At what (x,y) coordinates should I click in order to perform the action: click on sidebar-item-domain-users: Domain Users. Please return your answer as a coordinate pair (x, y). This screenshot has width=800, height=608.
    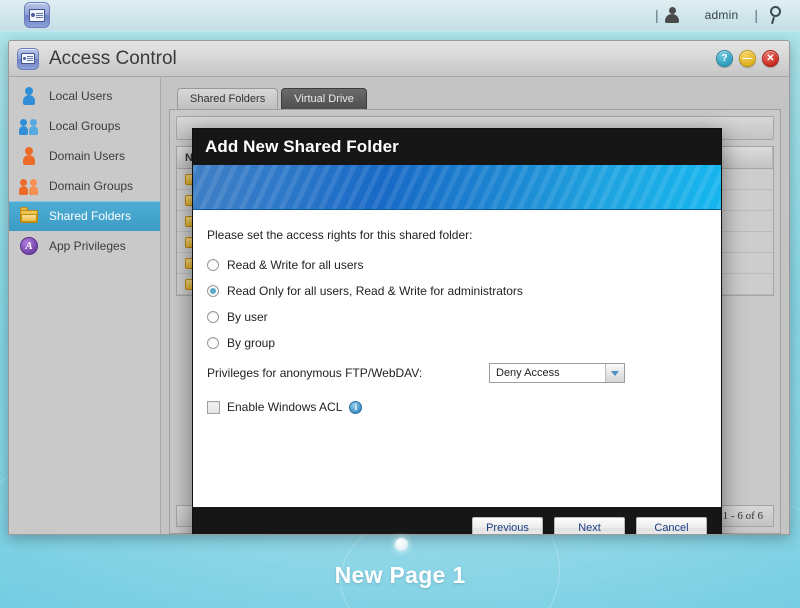
    Looking at the image, I should click on (84, 156).